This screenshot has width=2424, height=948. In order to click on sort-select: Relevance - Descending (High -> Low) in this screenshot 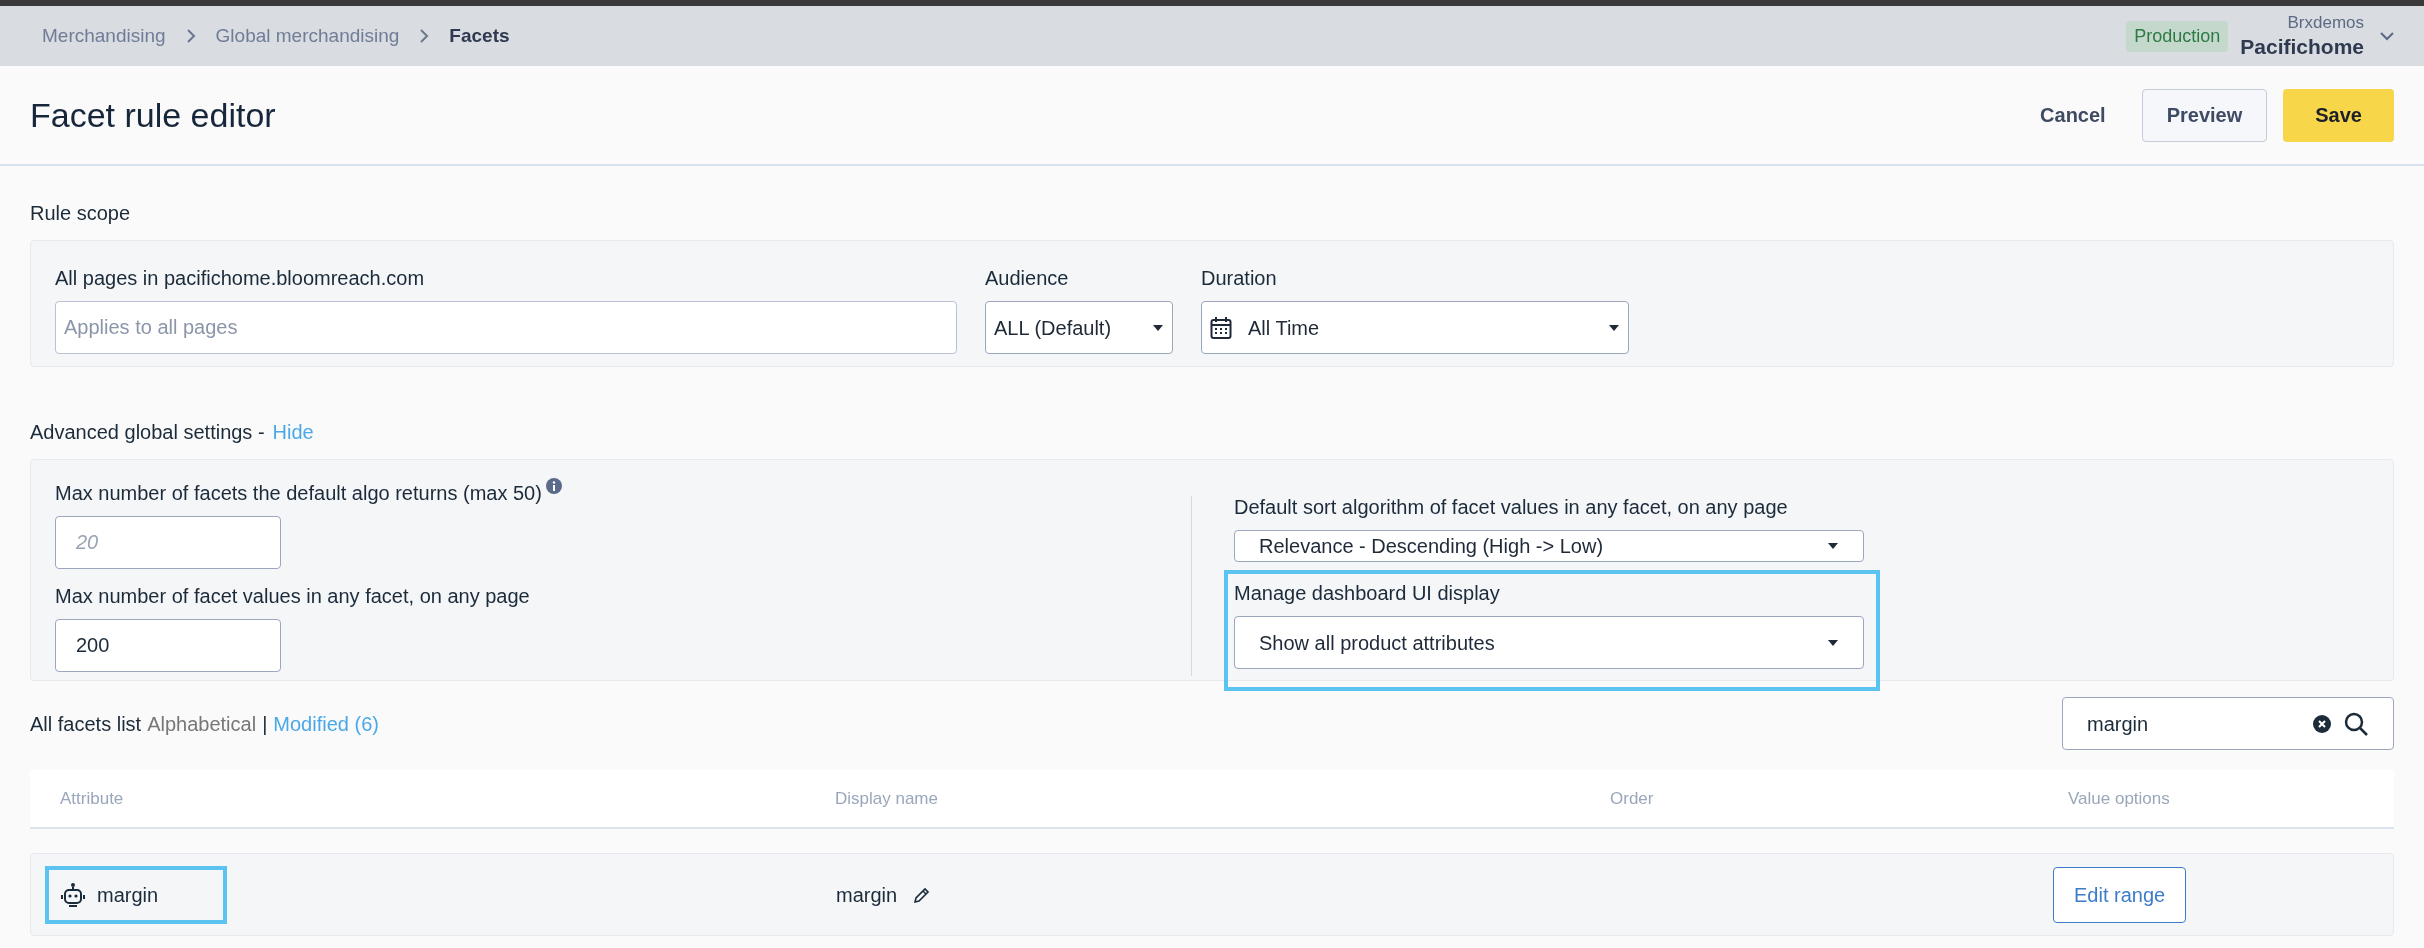, I will do `click(1549, 546)`.